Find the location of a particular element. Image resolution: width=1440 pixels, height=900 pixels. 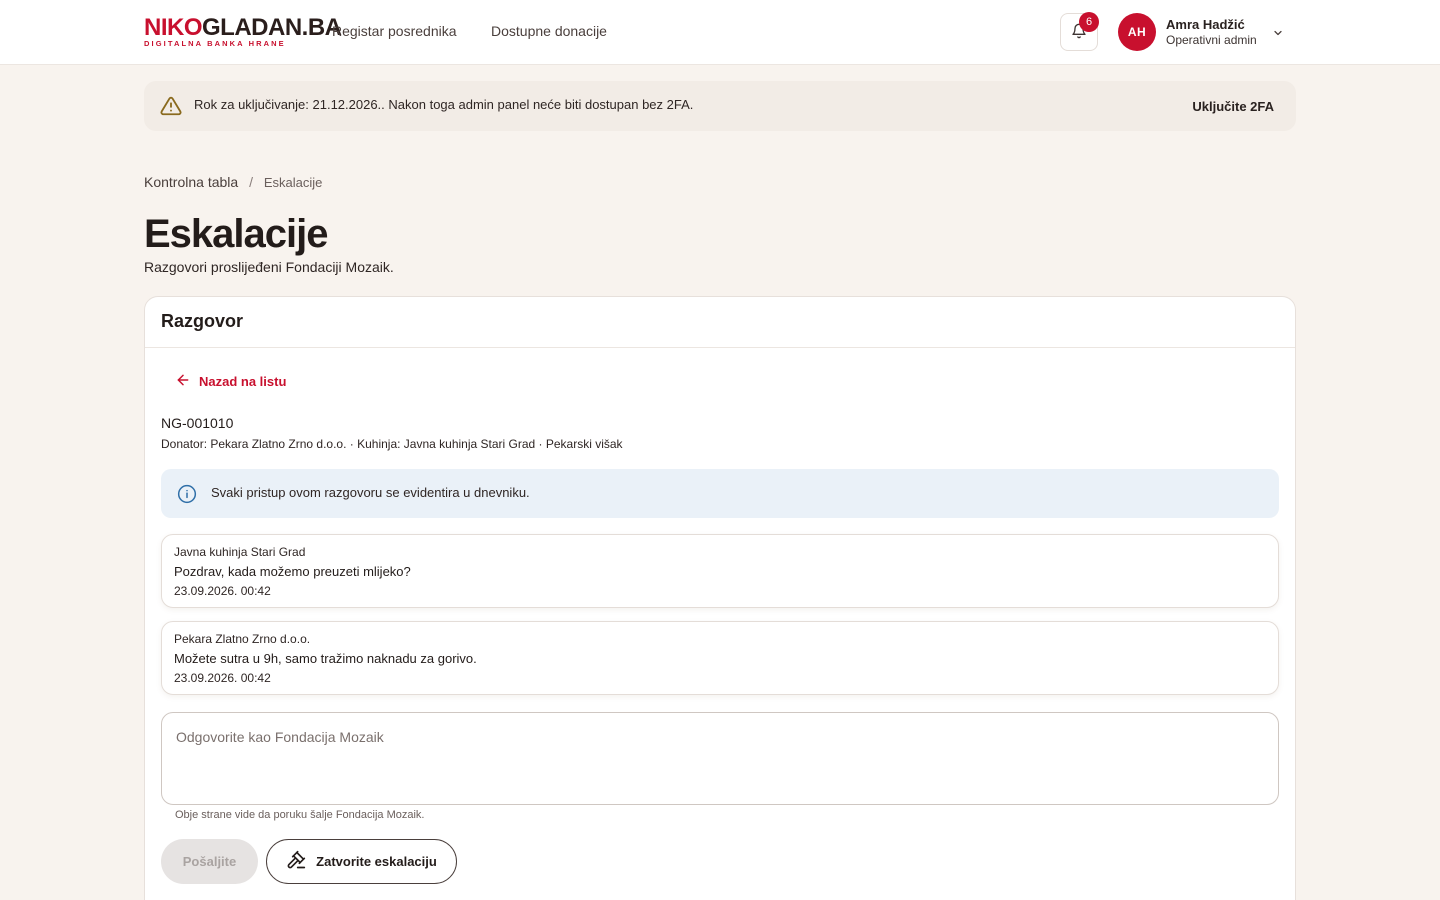

close-escalation-button: Zatvorite eskalaciju is located at coordinates (361, 861).